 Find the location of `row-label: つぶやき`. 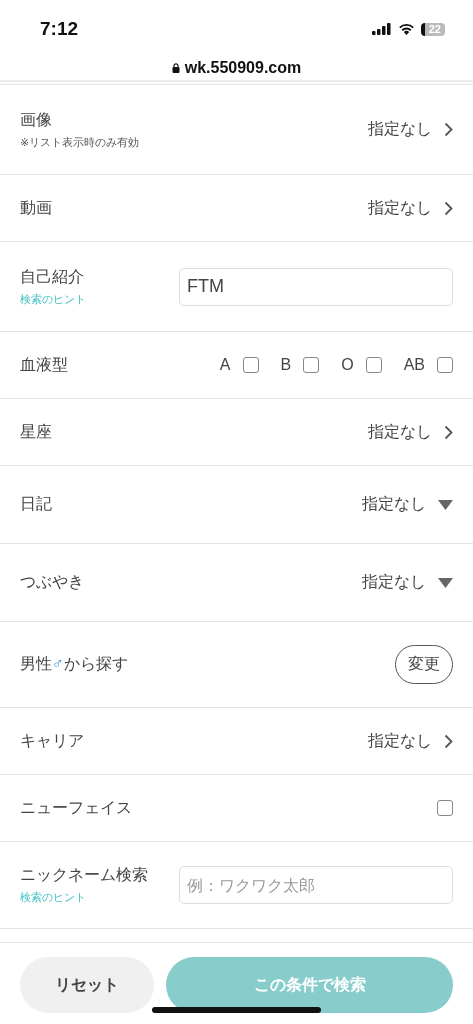

row-label: つぶやき is located at coordinates (52, 582).